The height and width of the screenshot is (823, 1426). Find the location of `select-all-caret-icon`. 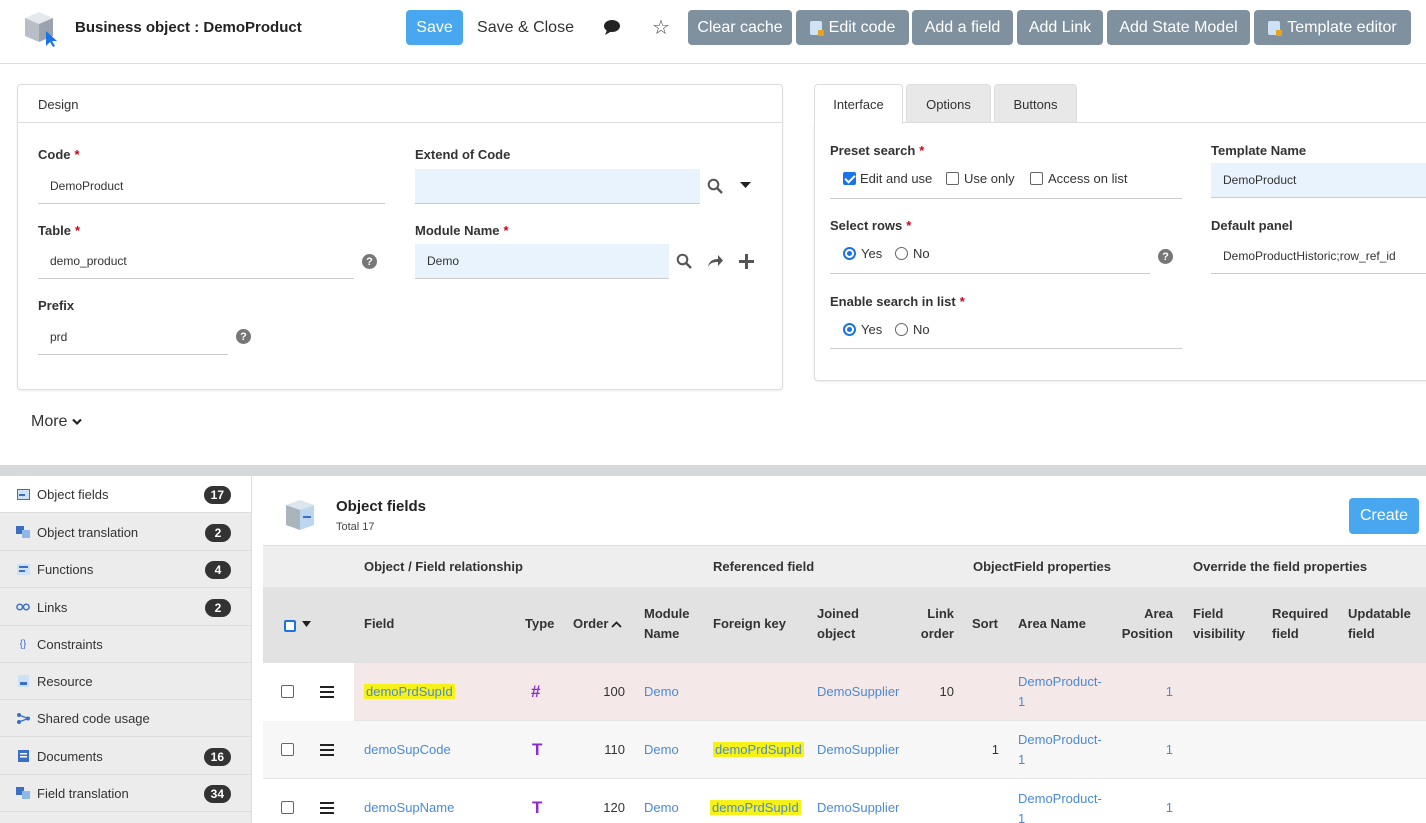

select-all-caret-icon is located at coordinates (306, 624).